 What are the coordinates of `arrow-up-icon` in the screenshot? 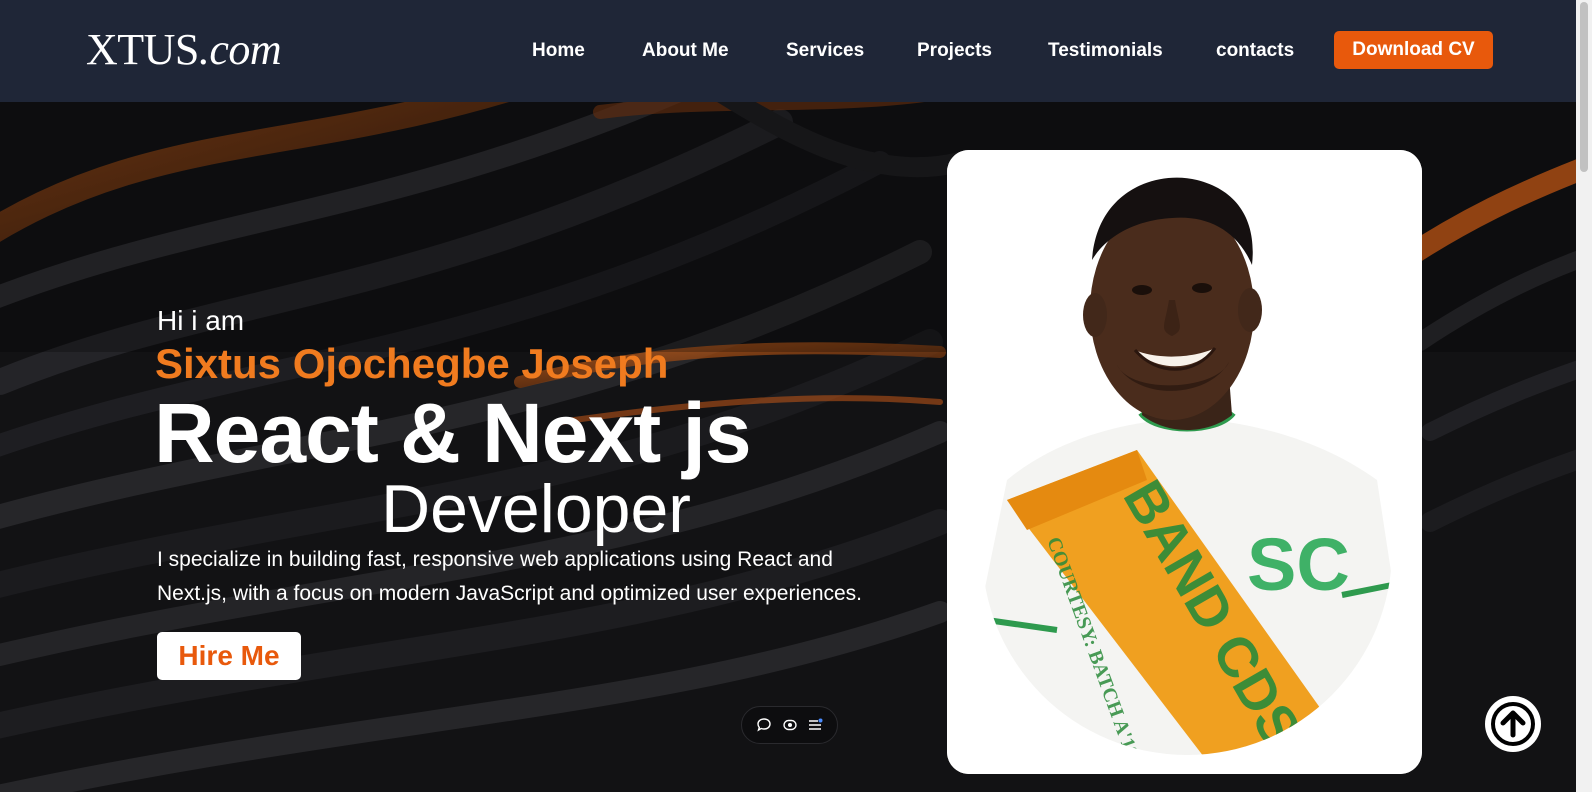 It's located at (1513, 724).